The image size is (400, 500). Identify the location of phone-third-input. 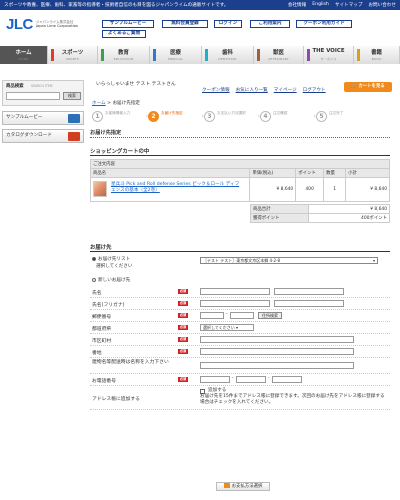
(287, 379).